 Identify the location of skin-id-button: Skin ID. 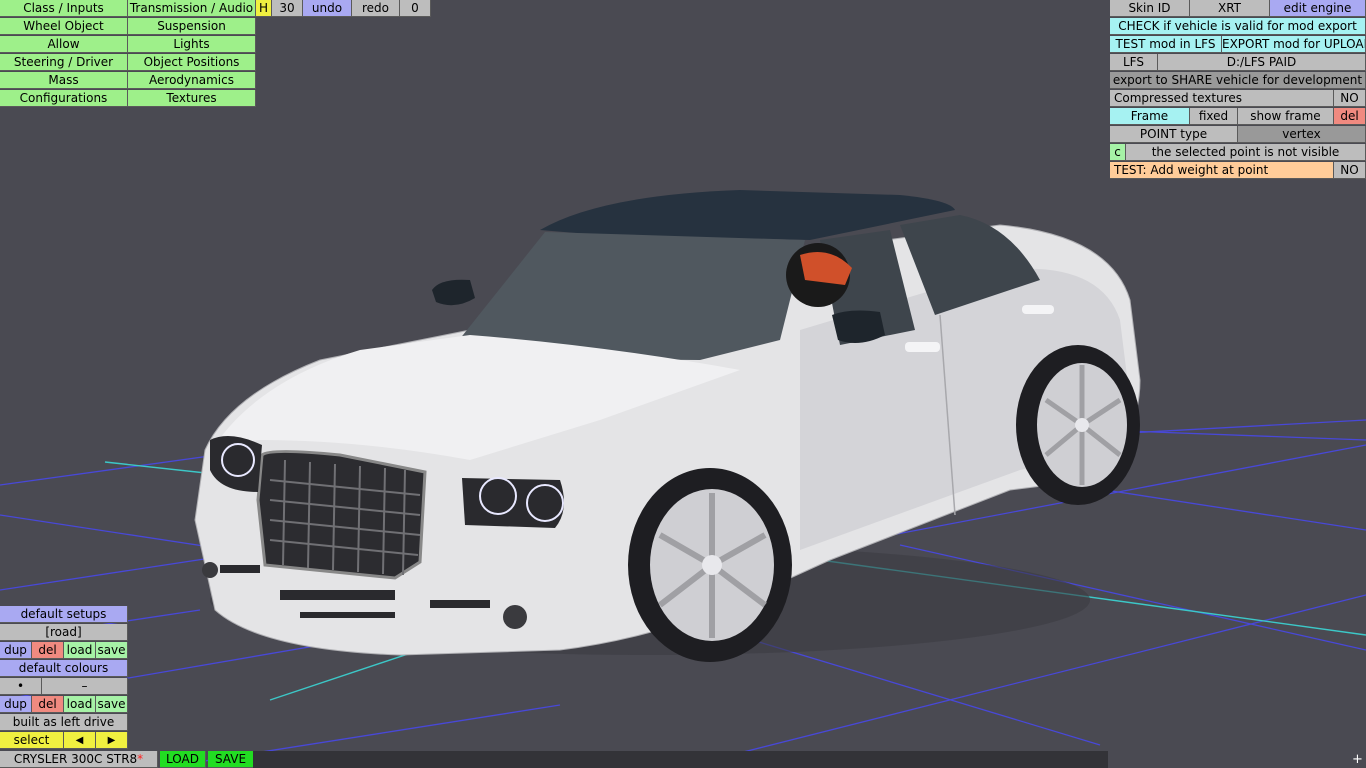
(1150, 8).